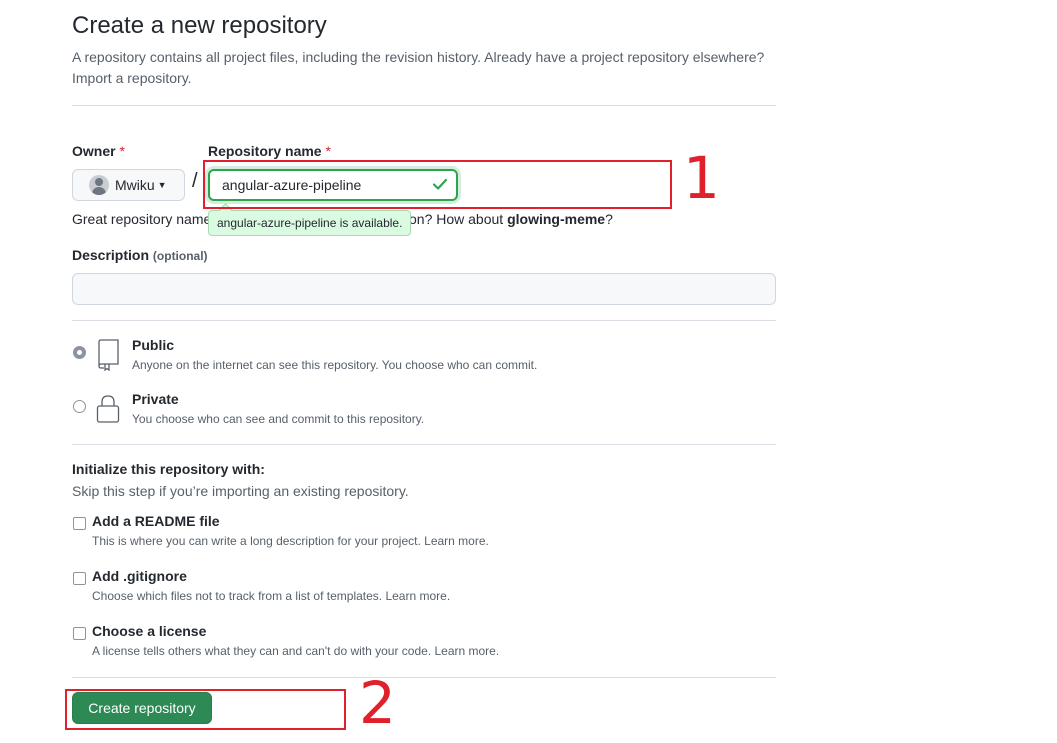  I want to click on owner-label: Owner *, so click(98, 151).